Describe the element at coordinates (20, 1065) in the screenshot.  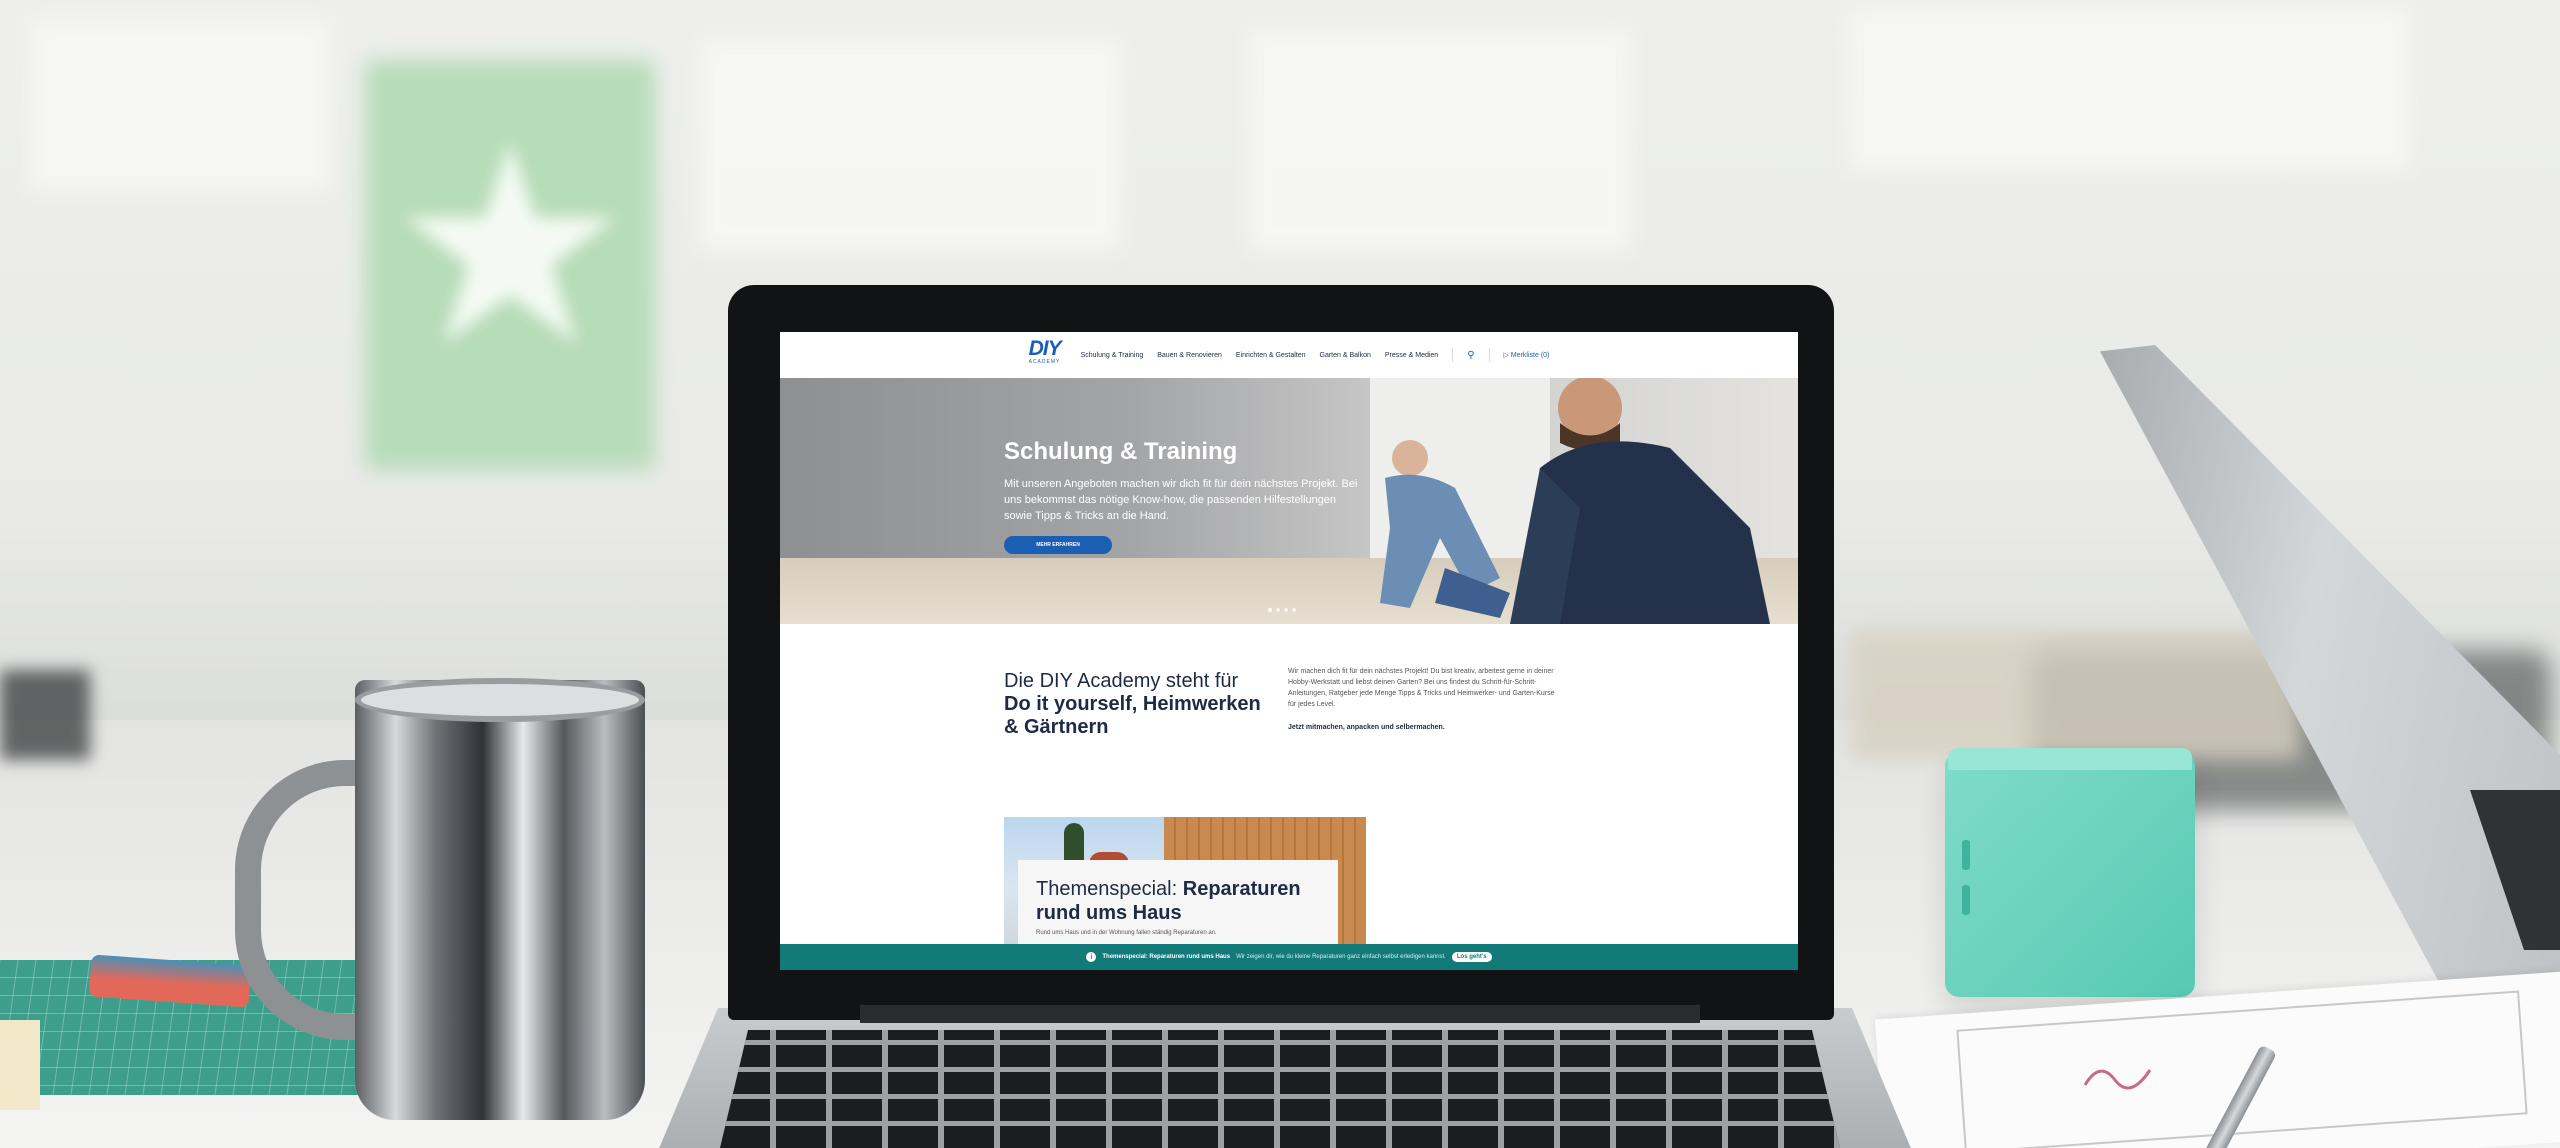
I see `notebook` at that location.